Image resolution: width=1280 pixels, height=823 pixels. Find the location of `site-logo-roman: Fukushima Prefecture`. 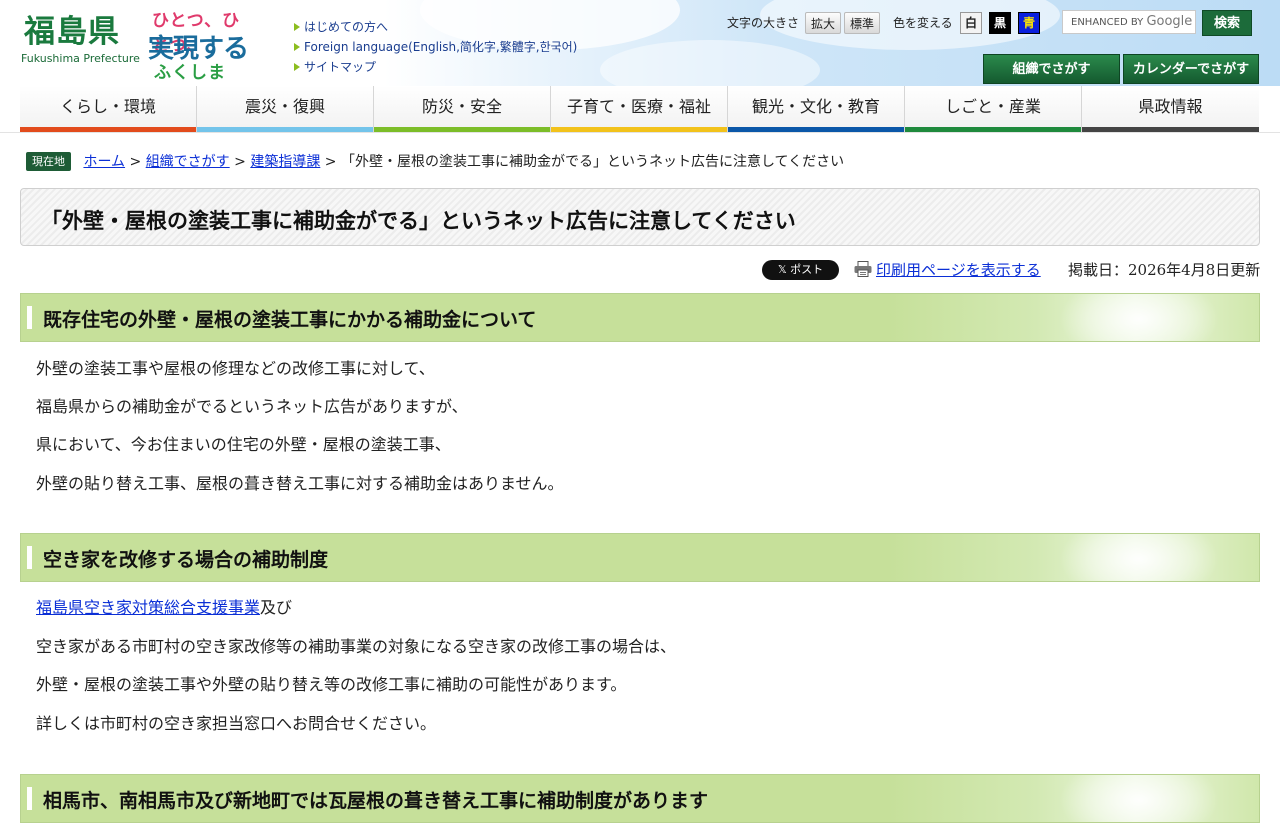

site-logo-roman: Fukushima Prefecture is located at coordinates (80, 58).